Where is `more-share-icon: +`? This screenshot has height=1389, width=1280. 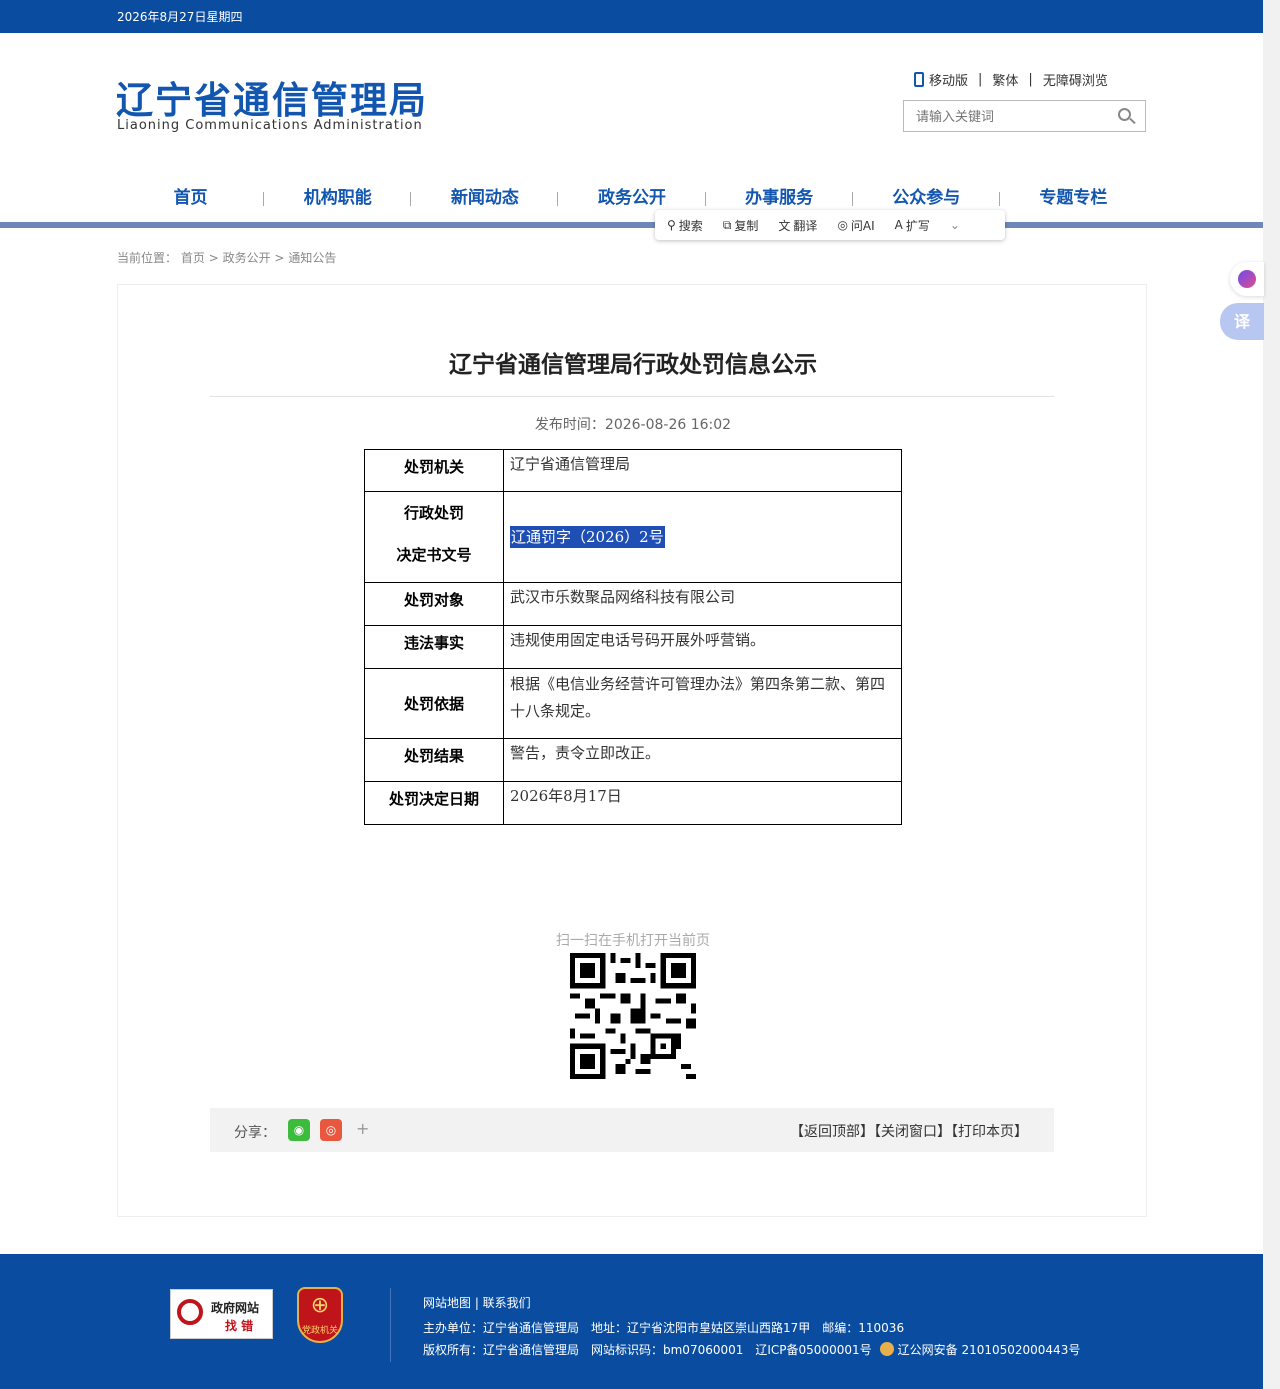
more-share-icon: + is located at coordinates (362, 1128).